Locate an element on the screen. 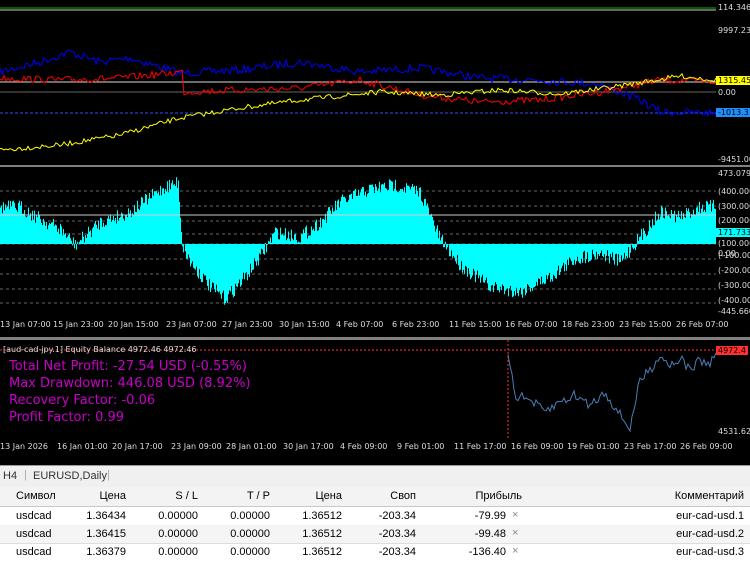  time-axis-label: 16 Feb 07:00 is located at coordinates (531, 324).